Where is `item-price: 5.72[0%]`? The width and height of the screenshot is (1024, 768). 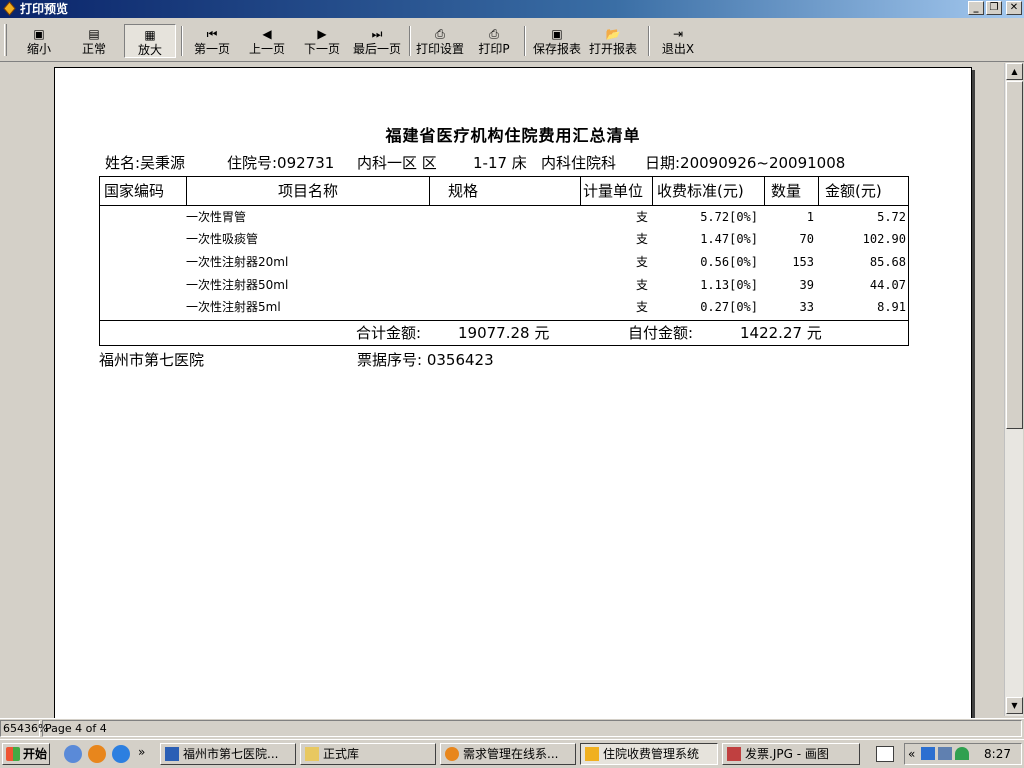 item-price: 5.72[0%] is located at coordinates (729, 217).